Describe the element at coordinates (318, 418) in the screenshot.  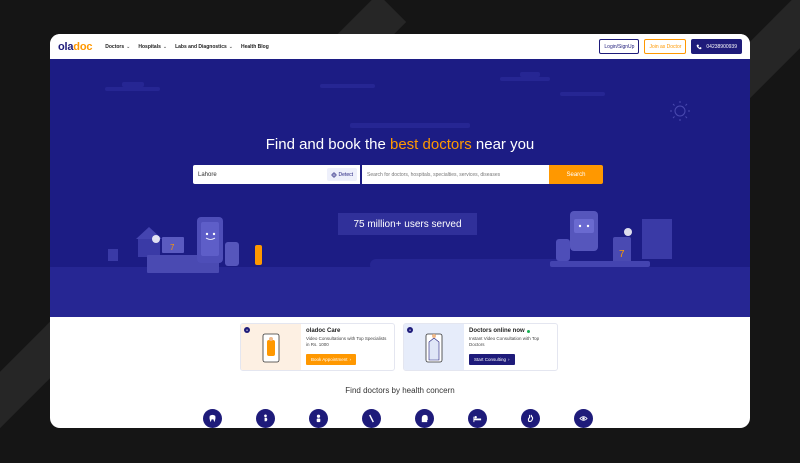
I see `child-icon` at that location.